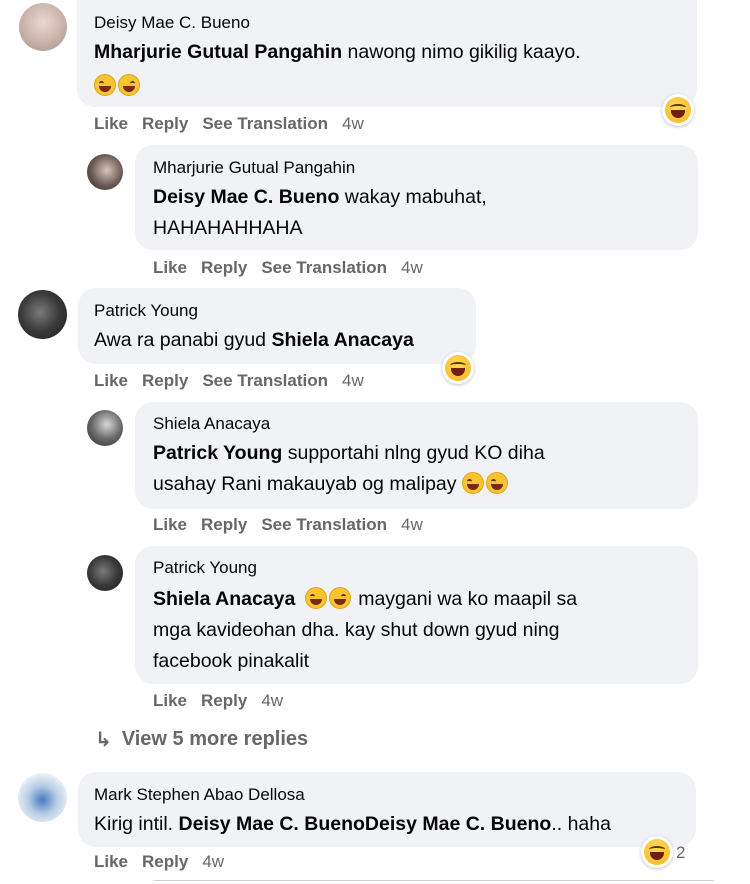 This screenshot has width=750, height=884. I want to click on reaction-count: 2, so click(680, 853).